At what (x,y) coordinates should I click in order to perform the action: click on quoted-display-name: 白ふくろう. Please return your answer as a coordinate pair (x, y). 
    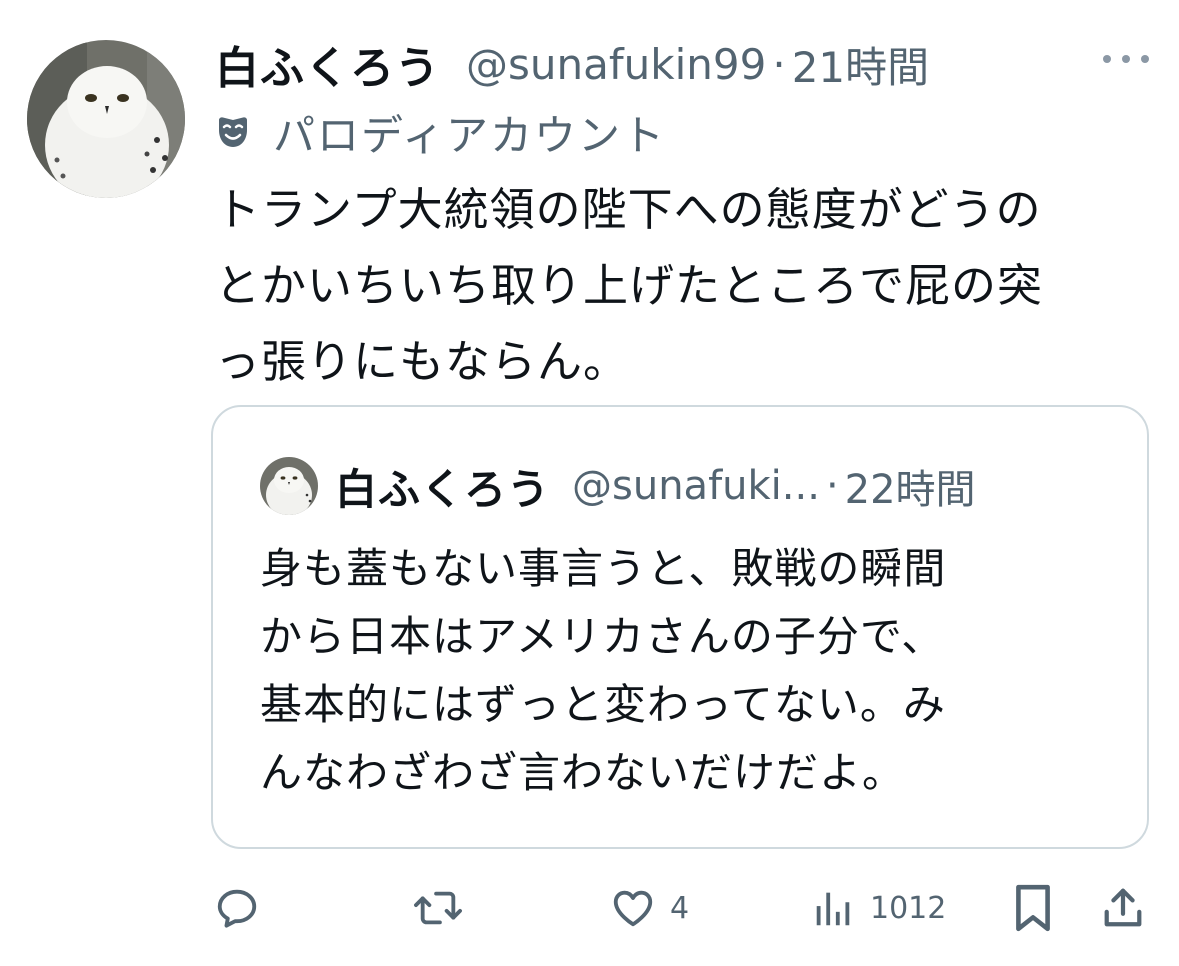
    Looking at the image, I should click on (443, 489).